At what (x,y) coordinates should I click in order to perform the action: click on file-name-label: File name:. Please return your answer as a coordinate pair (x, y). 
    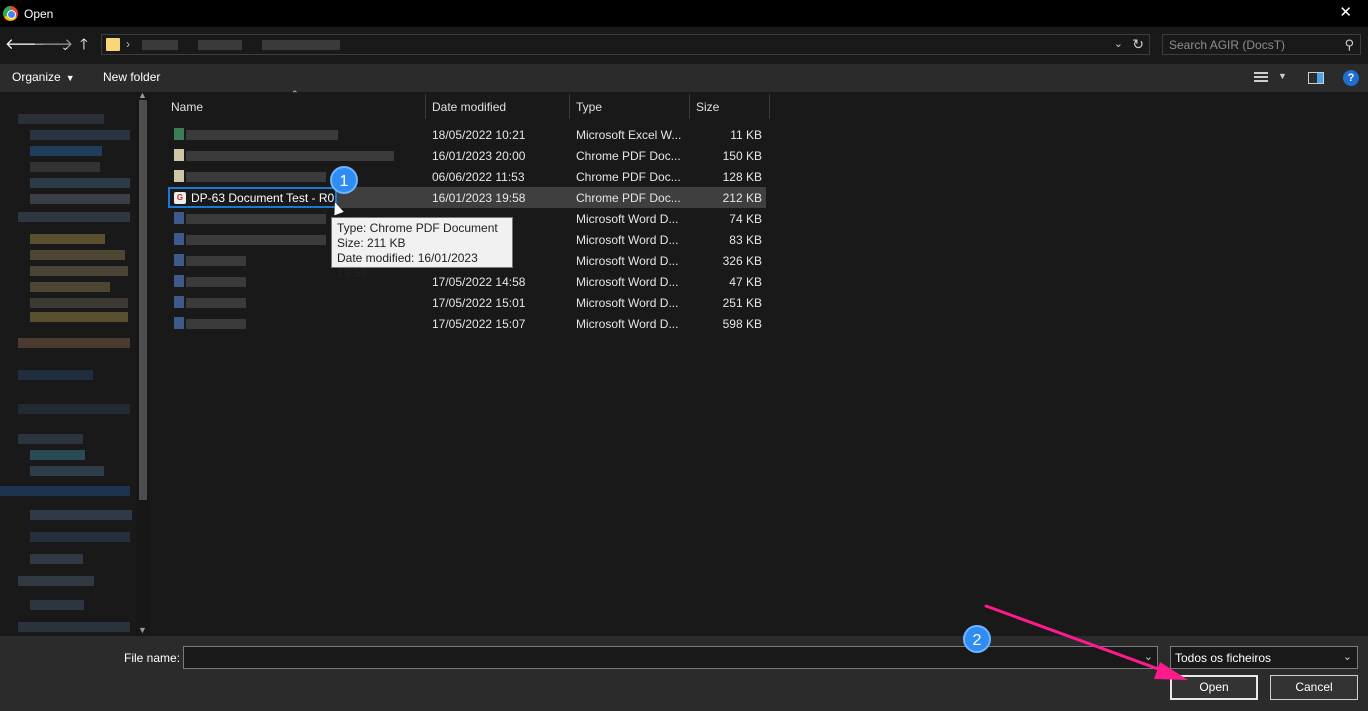
    Looking at the image, I should click on (152, 658).